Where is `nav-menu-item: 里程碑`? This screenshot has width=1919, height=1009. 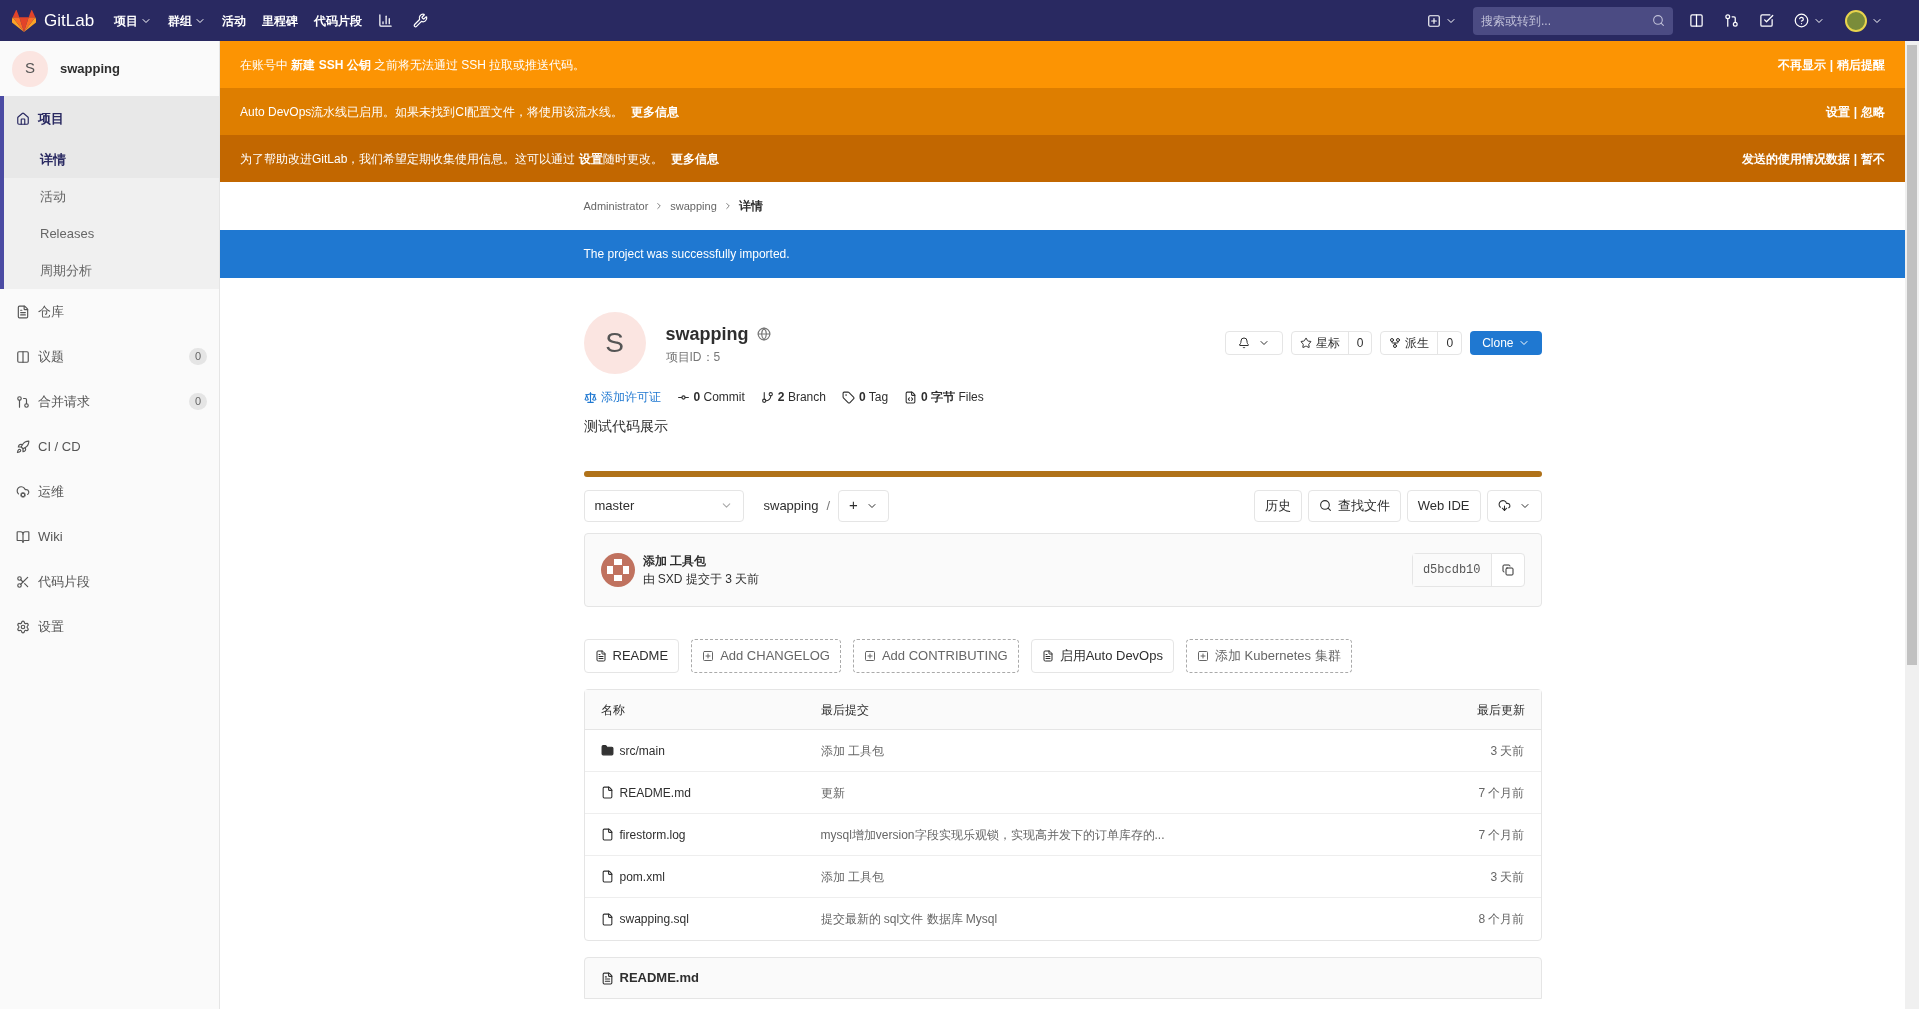
nav-menu-item: 里程碑 is located at coordinates (280, 20).